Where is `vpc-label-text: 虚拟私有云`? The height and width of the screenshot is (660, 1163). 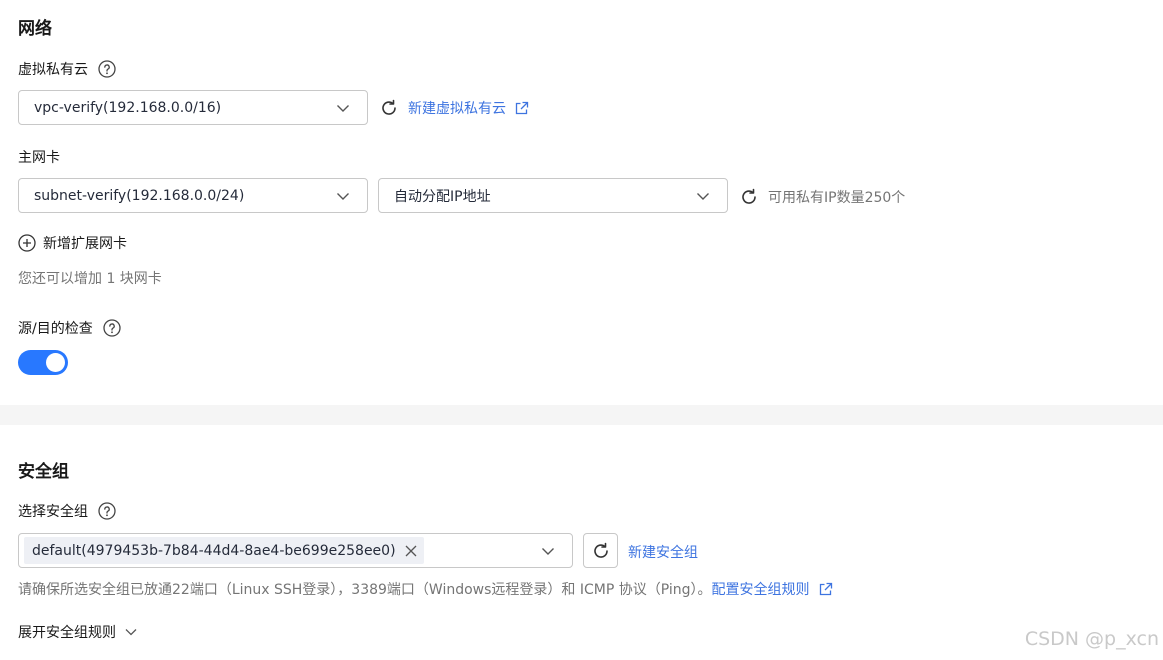 vpc-label-text: 虚拟私有云 is located at coordinates (53, 70).